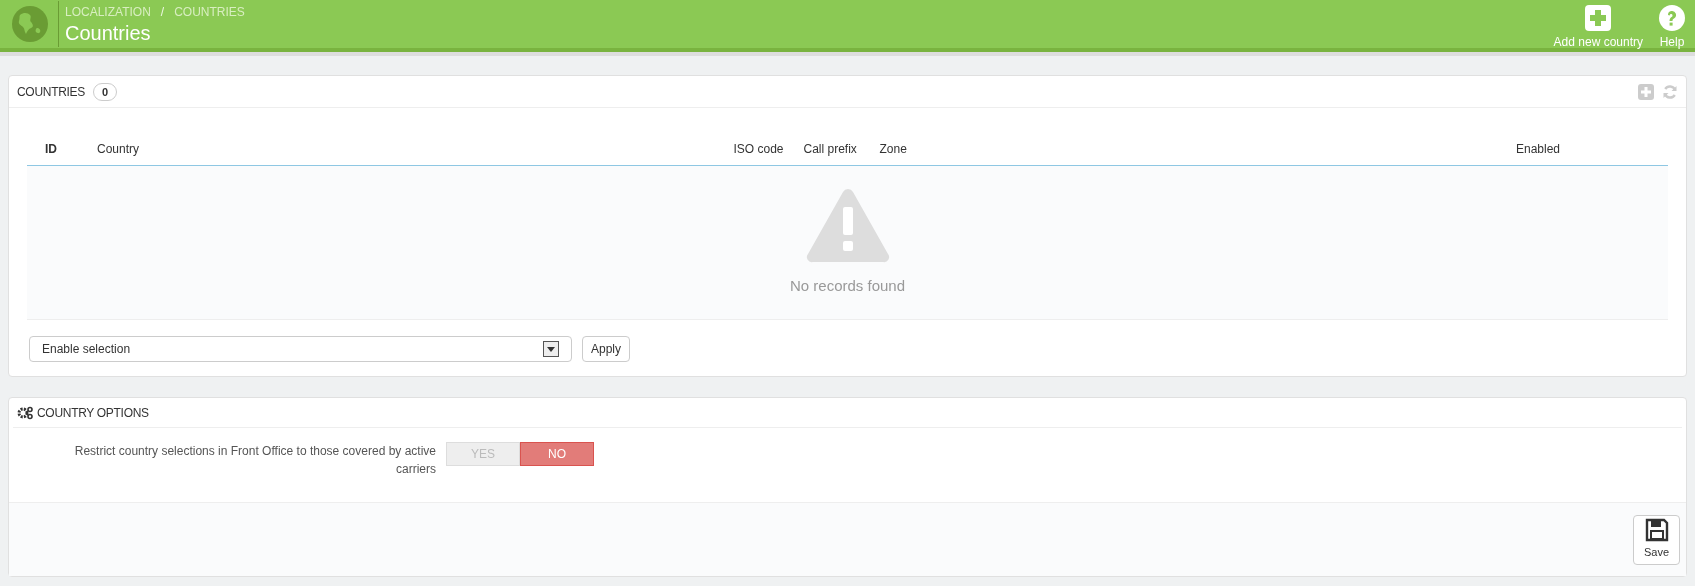  I want to click on column-header: Call prefix, so click(830, 149).